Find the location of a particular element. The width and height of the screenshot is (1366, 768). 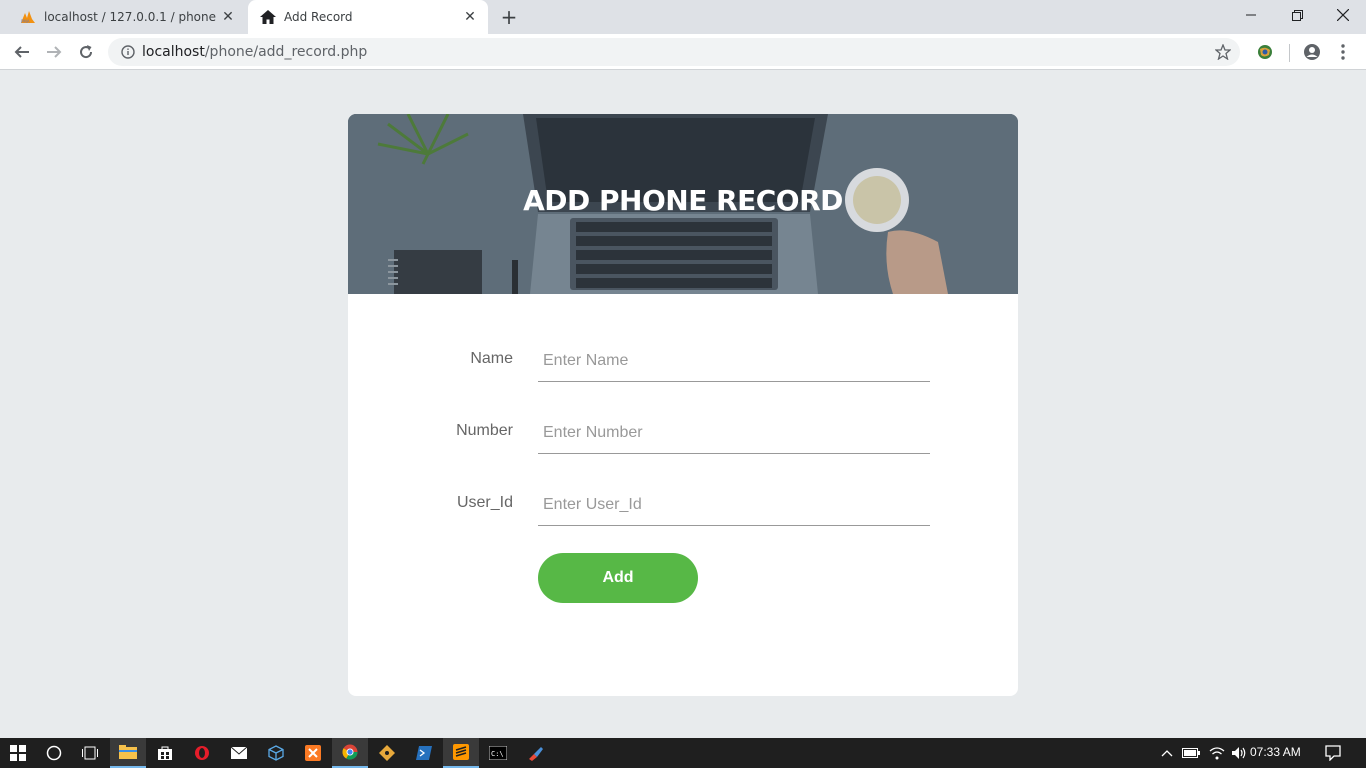

git-icon is located at coordinates (387, 753).